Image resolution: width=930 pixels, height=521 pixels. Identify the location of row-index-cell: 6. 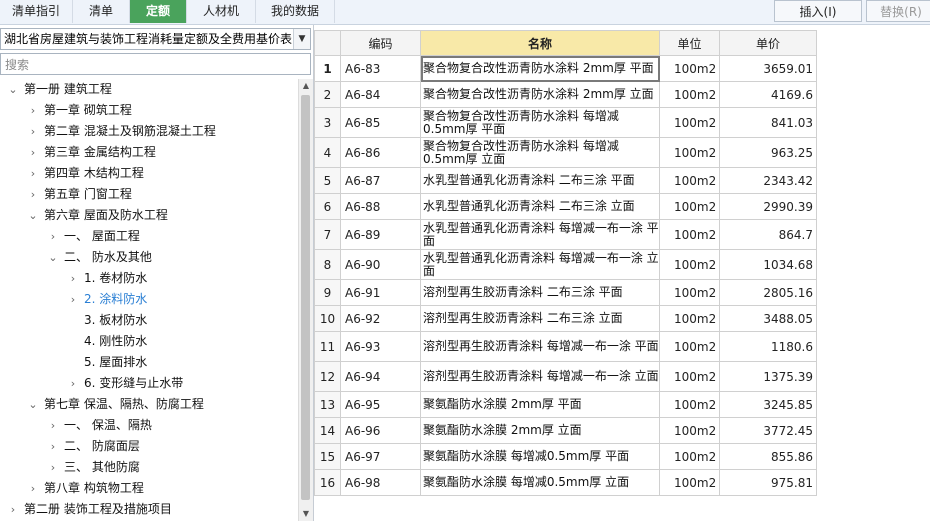
(327, 206).